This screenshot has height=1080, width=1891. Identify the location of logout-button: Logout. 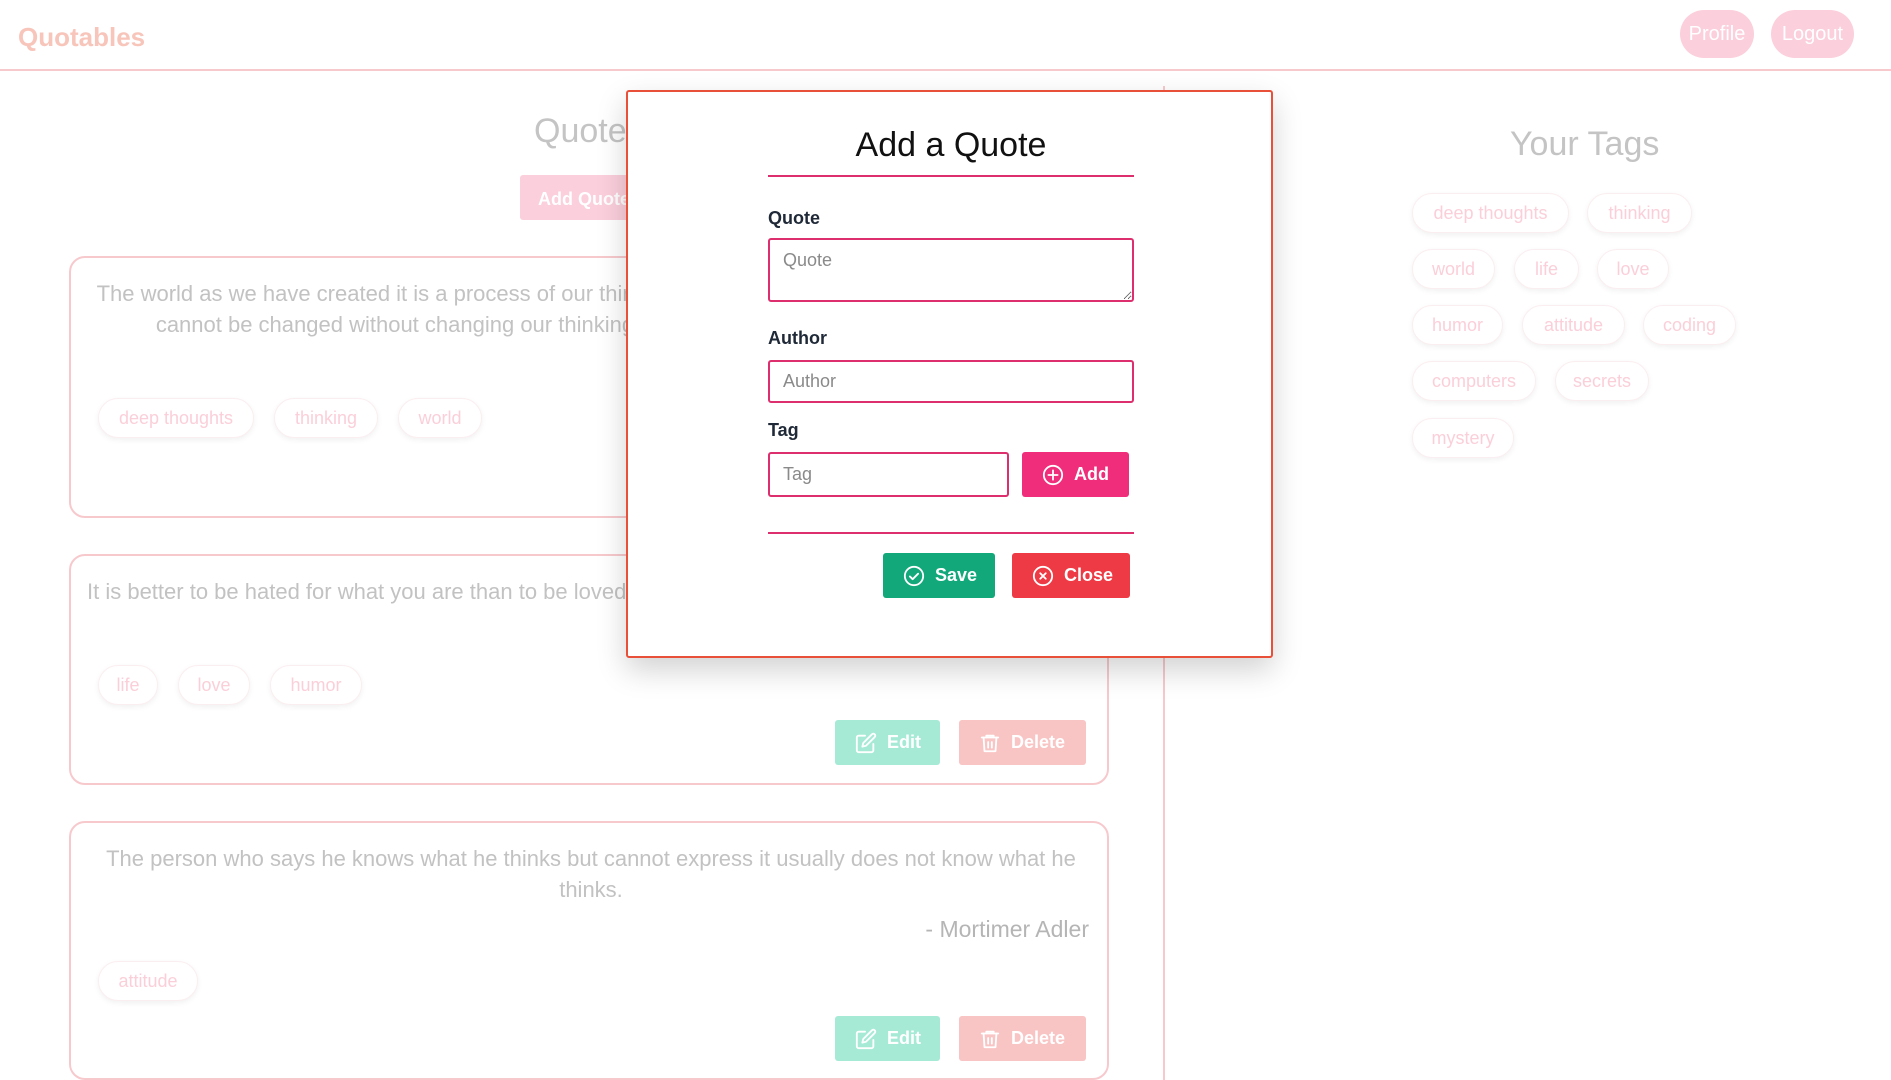
(1812, 34).